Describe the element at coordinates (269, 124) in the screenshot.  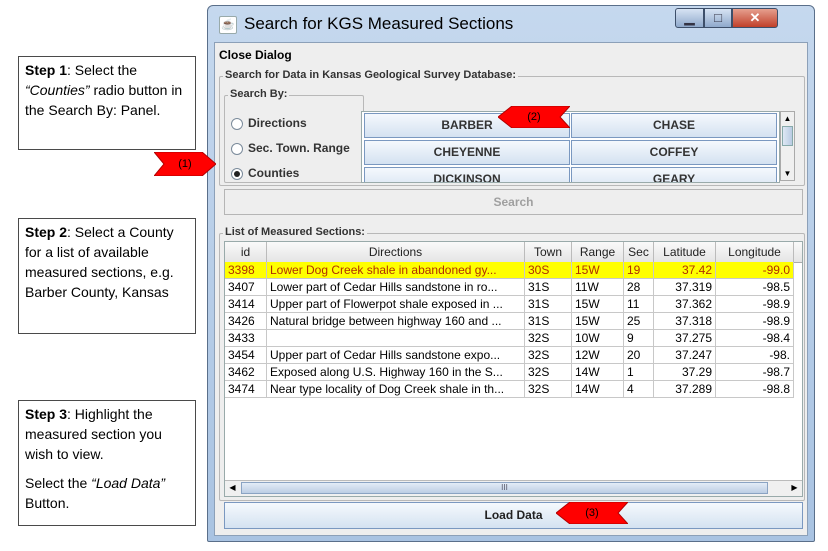
I see `radio-directions: Directions` at that location.